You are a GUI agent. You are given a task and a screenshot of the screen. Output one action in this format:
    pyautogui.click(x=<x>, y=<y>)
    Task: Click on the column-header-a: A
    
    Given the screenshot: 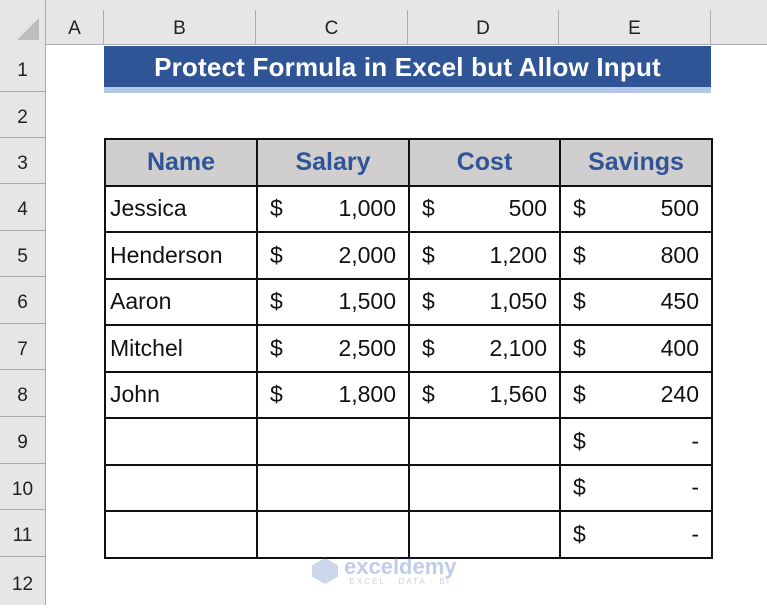 What is the action you would take?
    pyautogui.click(x=75, y=27)
    